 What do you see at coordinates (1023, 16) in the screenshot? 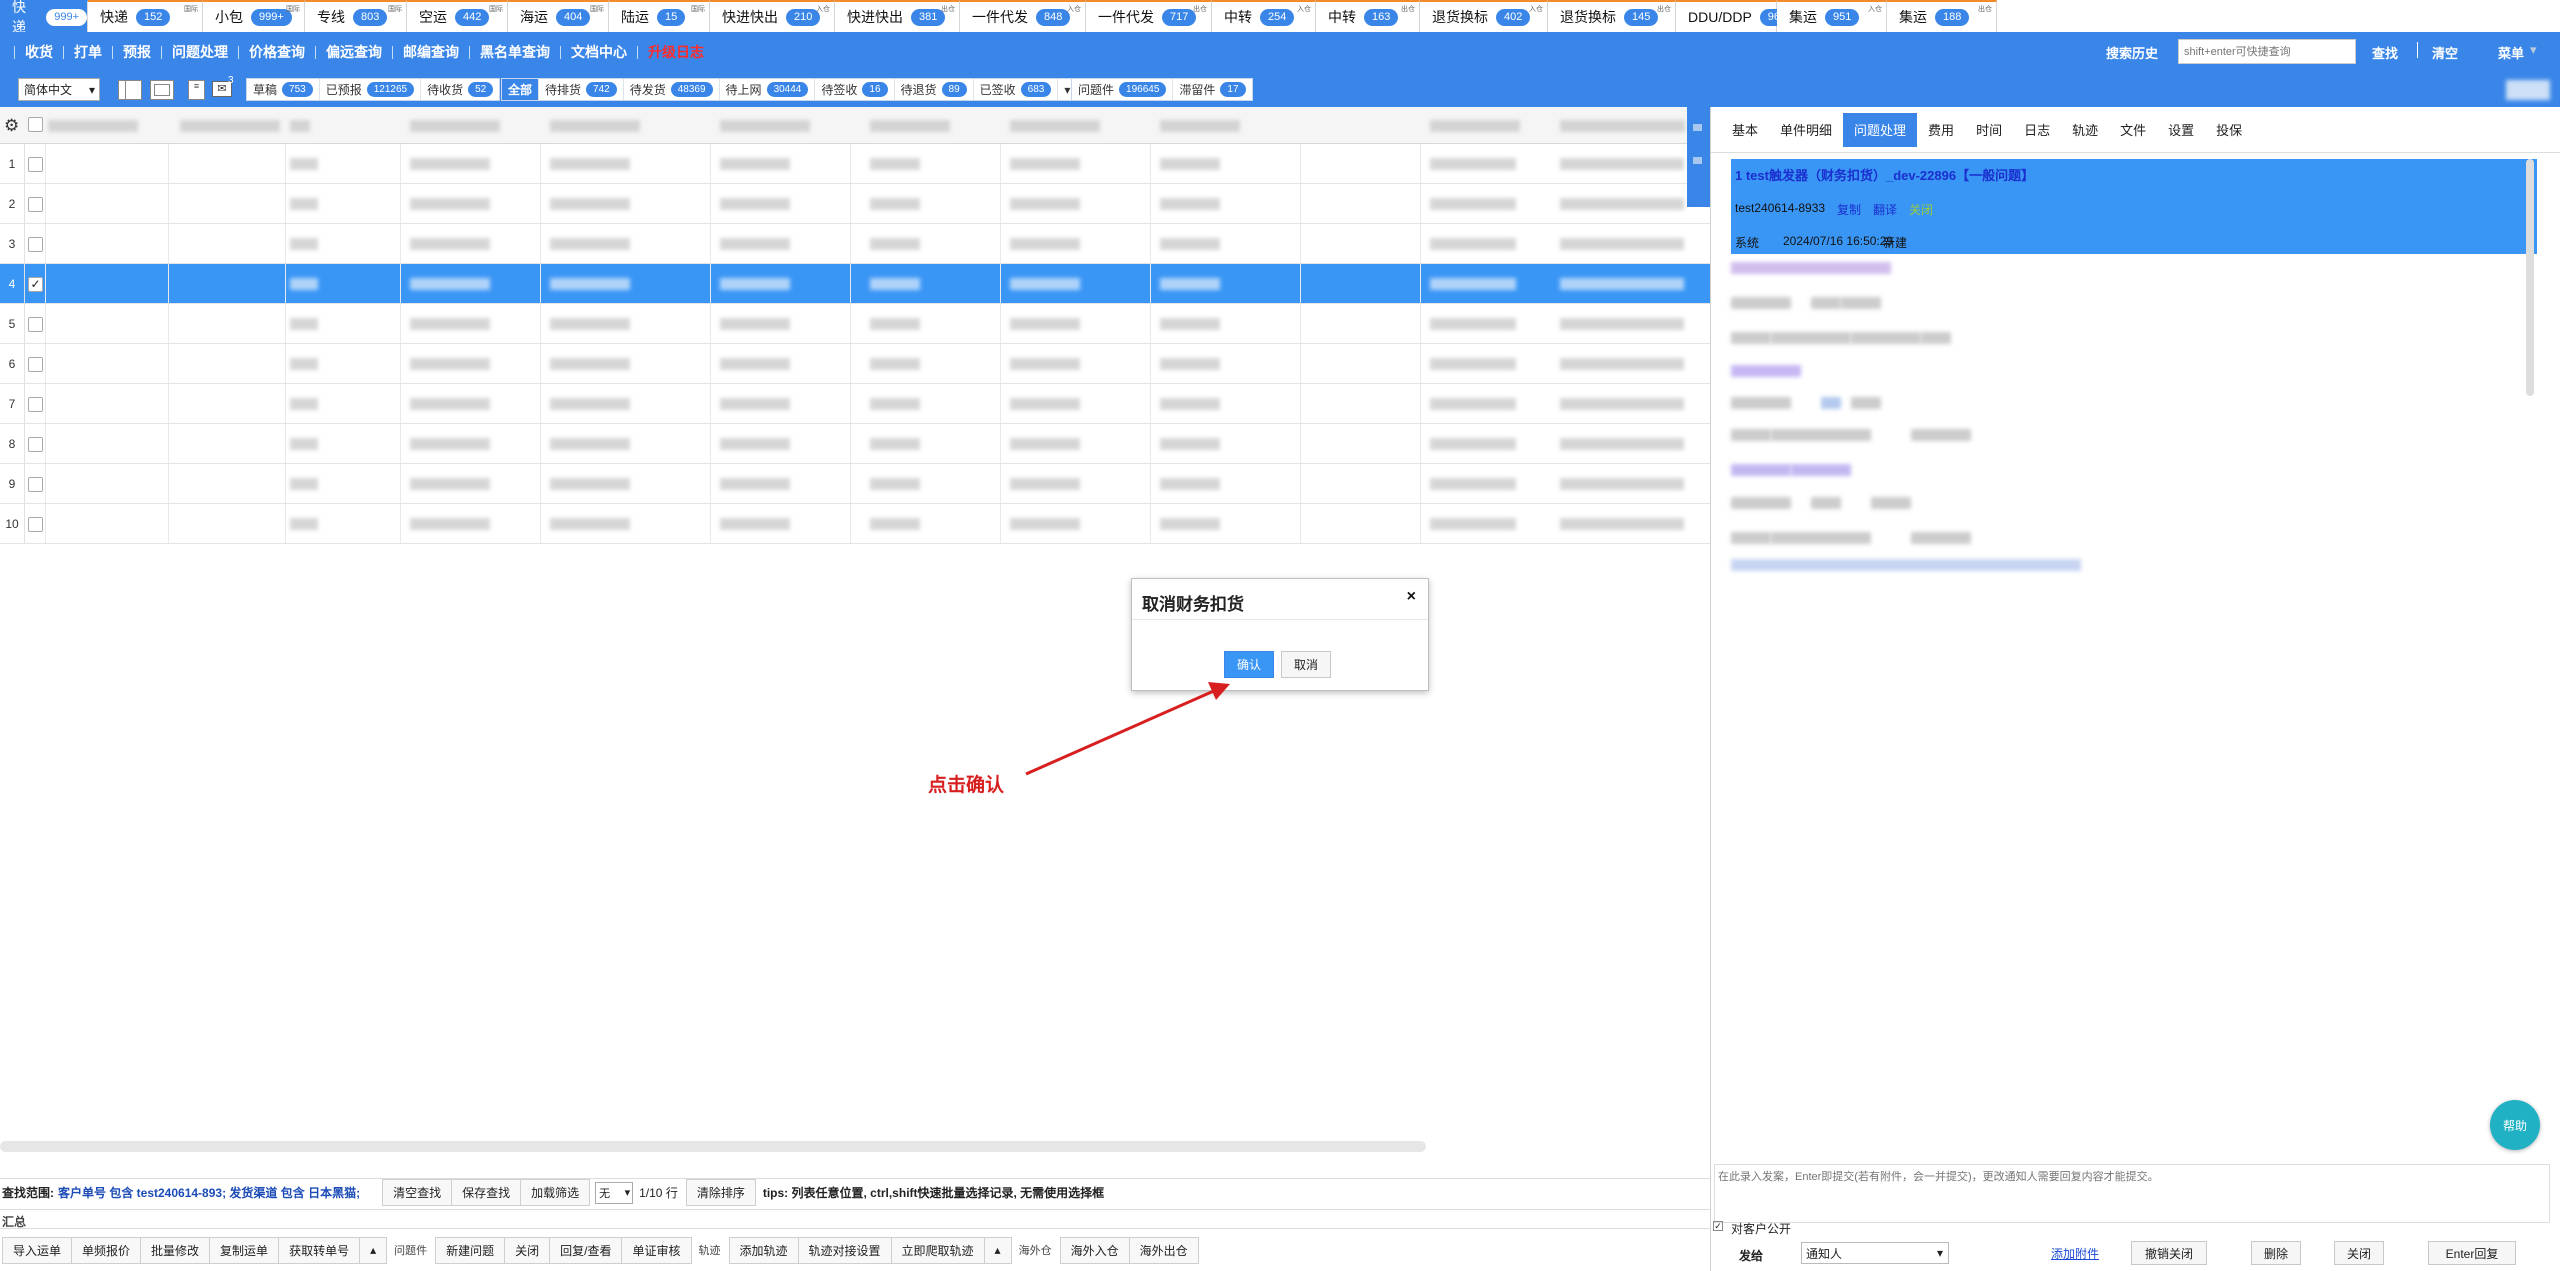
I see `category-tab-9: 一件代发 848 入仓` at bounding box center [1023, 16].